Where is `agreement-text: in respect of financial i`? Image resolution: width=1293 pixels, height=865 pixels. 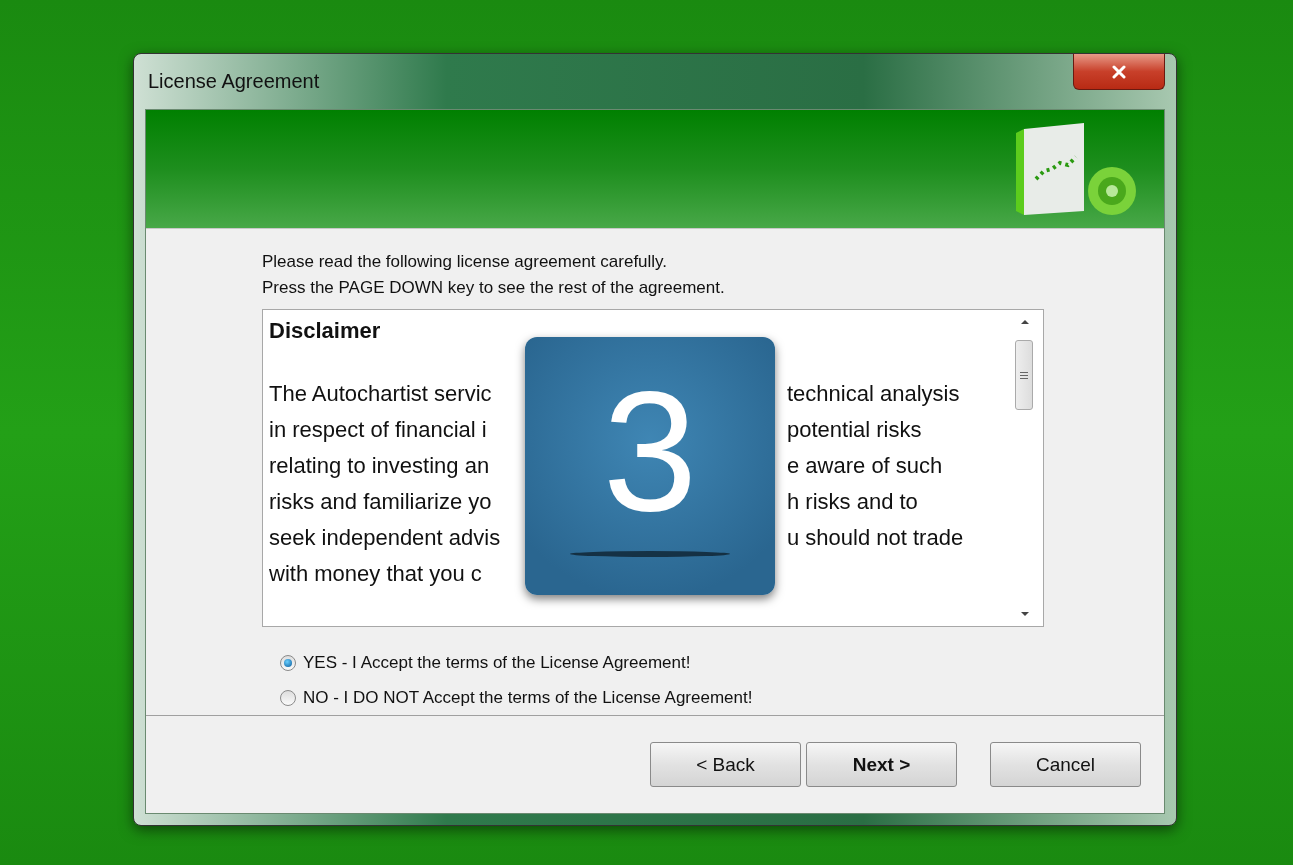
agreement-text: in respect of financial i is located at coordinates (378, 430).